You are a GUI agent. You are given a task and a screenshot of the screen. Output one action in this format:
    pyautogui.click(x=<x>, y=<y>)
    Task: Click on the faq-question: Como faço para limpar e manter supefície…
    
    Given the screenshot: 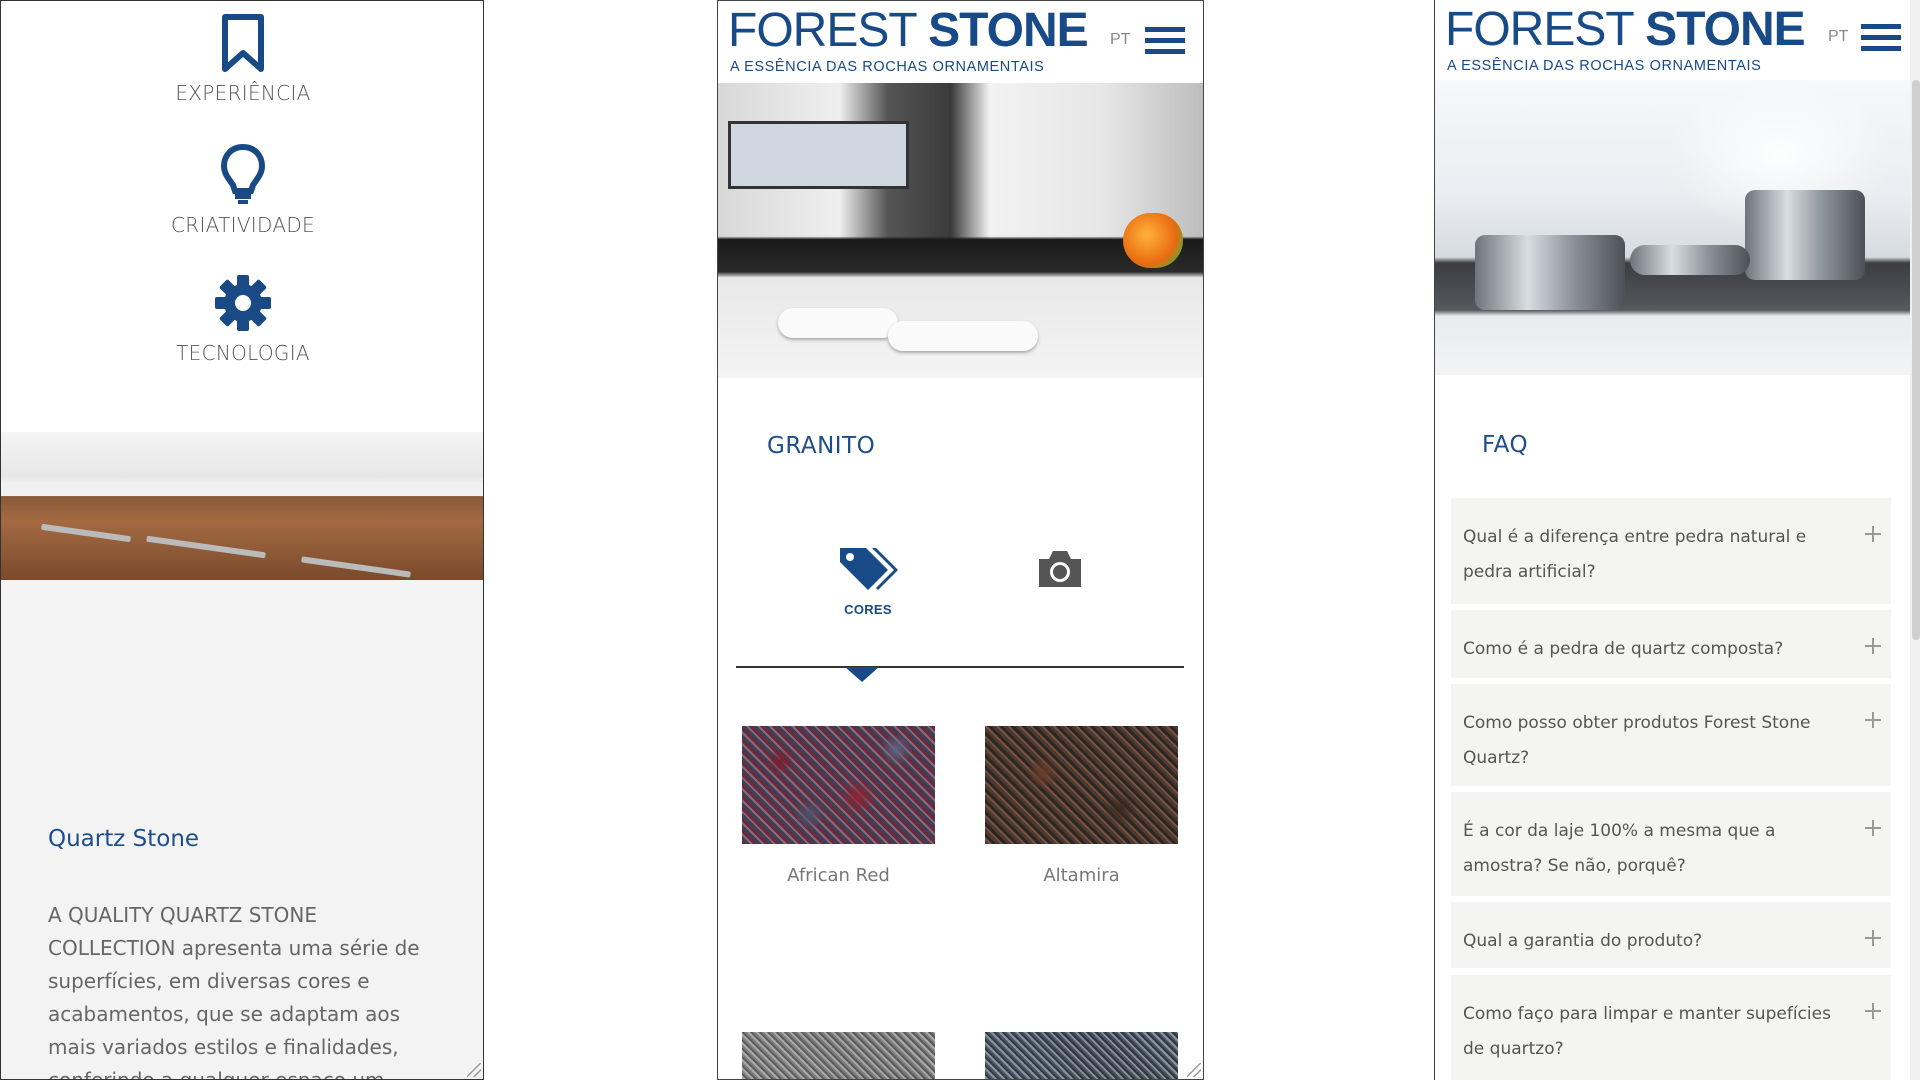 What is the action you would take?
    pyautogui.click(x=1647, y=1031)
    